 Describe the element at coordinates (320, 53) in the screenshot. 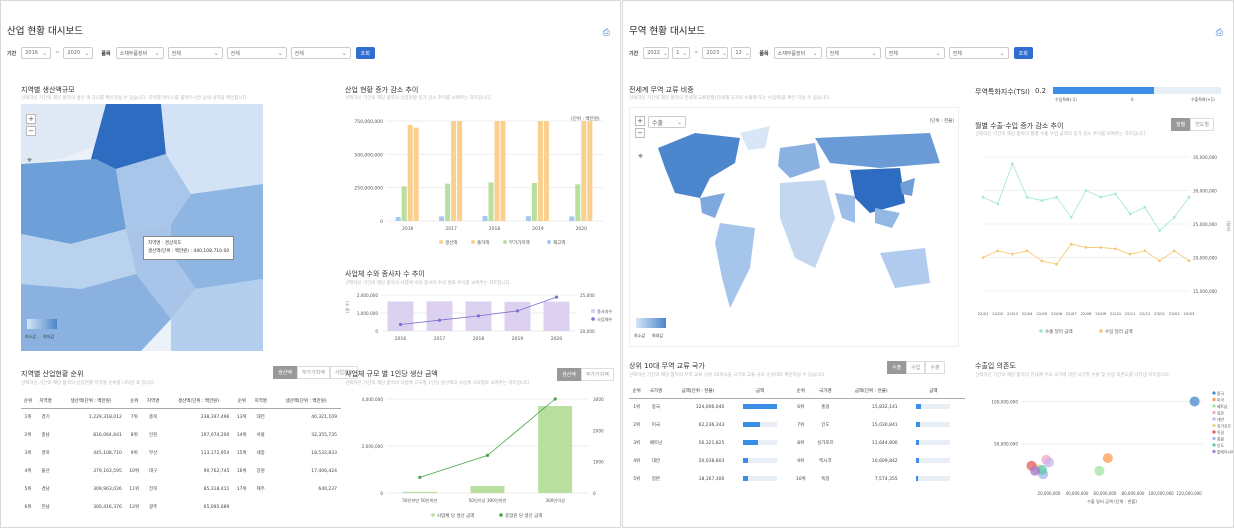

I see `category-select-4: 전체` at that location.